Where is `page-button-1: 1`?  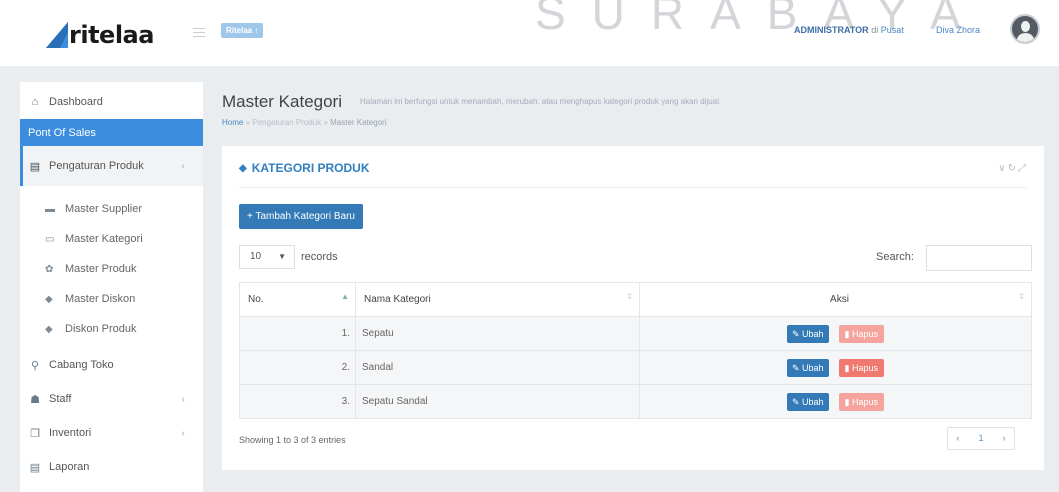
page-button-1: 1 is located at coordinates (981, 438).